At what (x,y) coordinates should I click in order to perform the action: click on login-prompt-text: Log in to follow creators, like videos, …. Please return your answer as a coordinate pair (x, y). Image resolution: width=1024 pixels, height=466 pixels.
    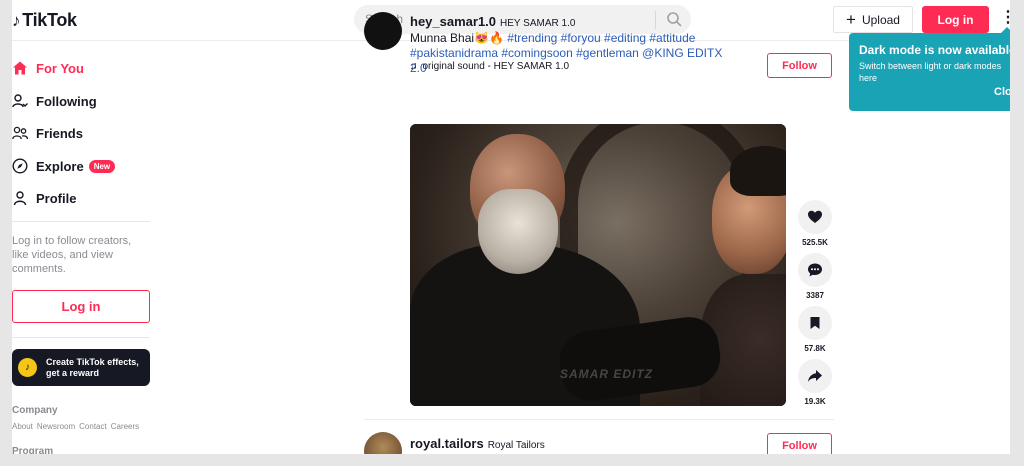
    Looking at the image, I should click on (72, 255).